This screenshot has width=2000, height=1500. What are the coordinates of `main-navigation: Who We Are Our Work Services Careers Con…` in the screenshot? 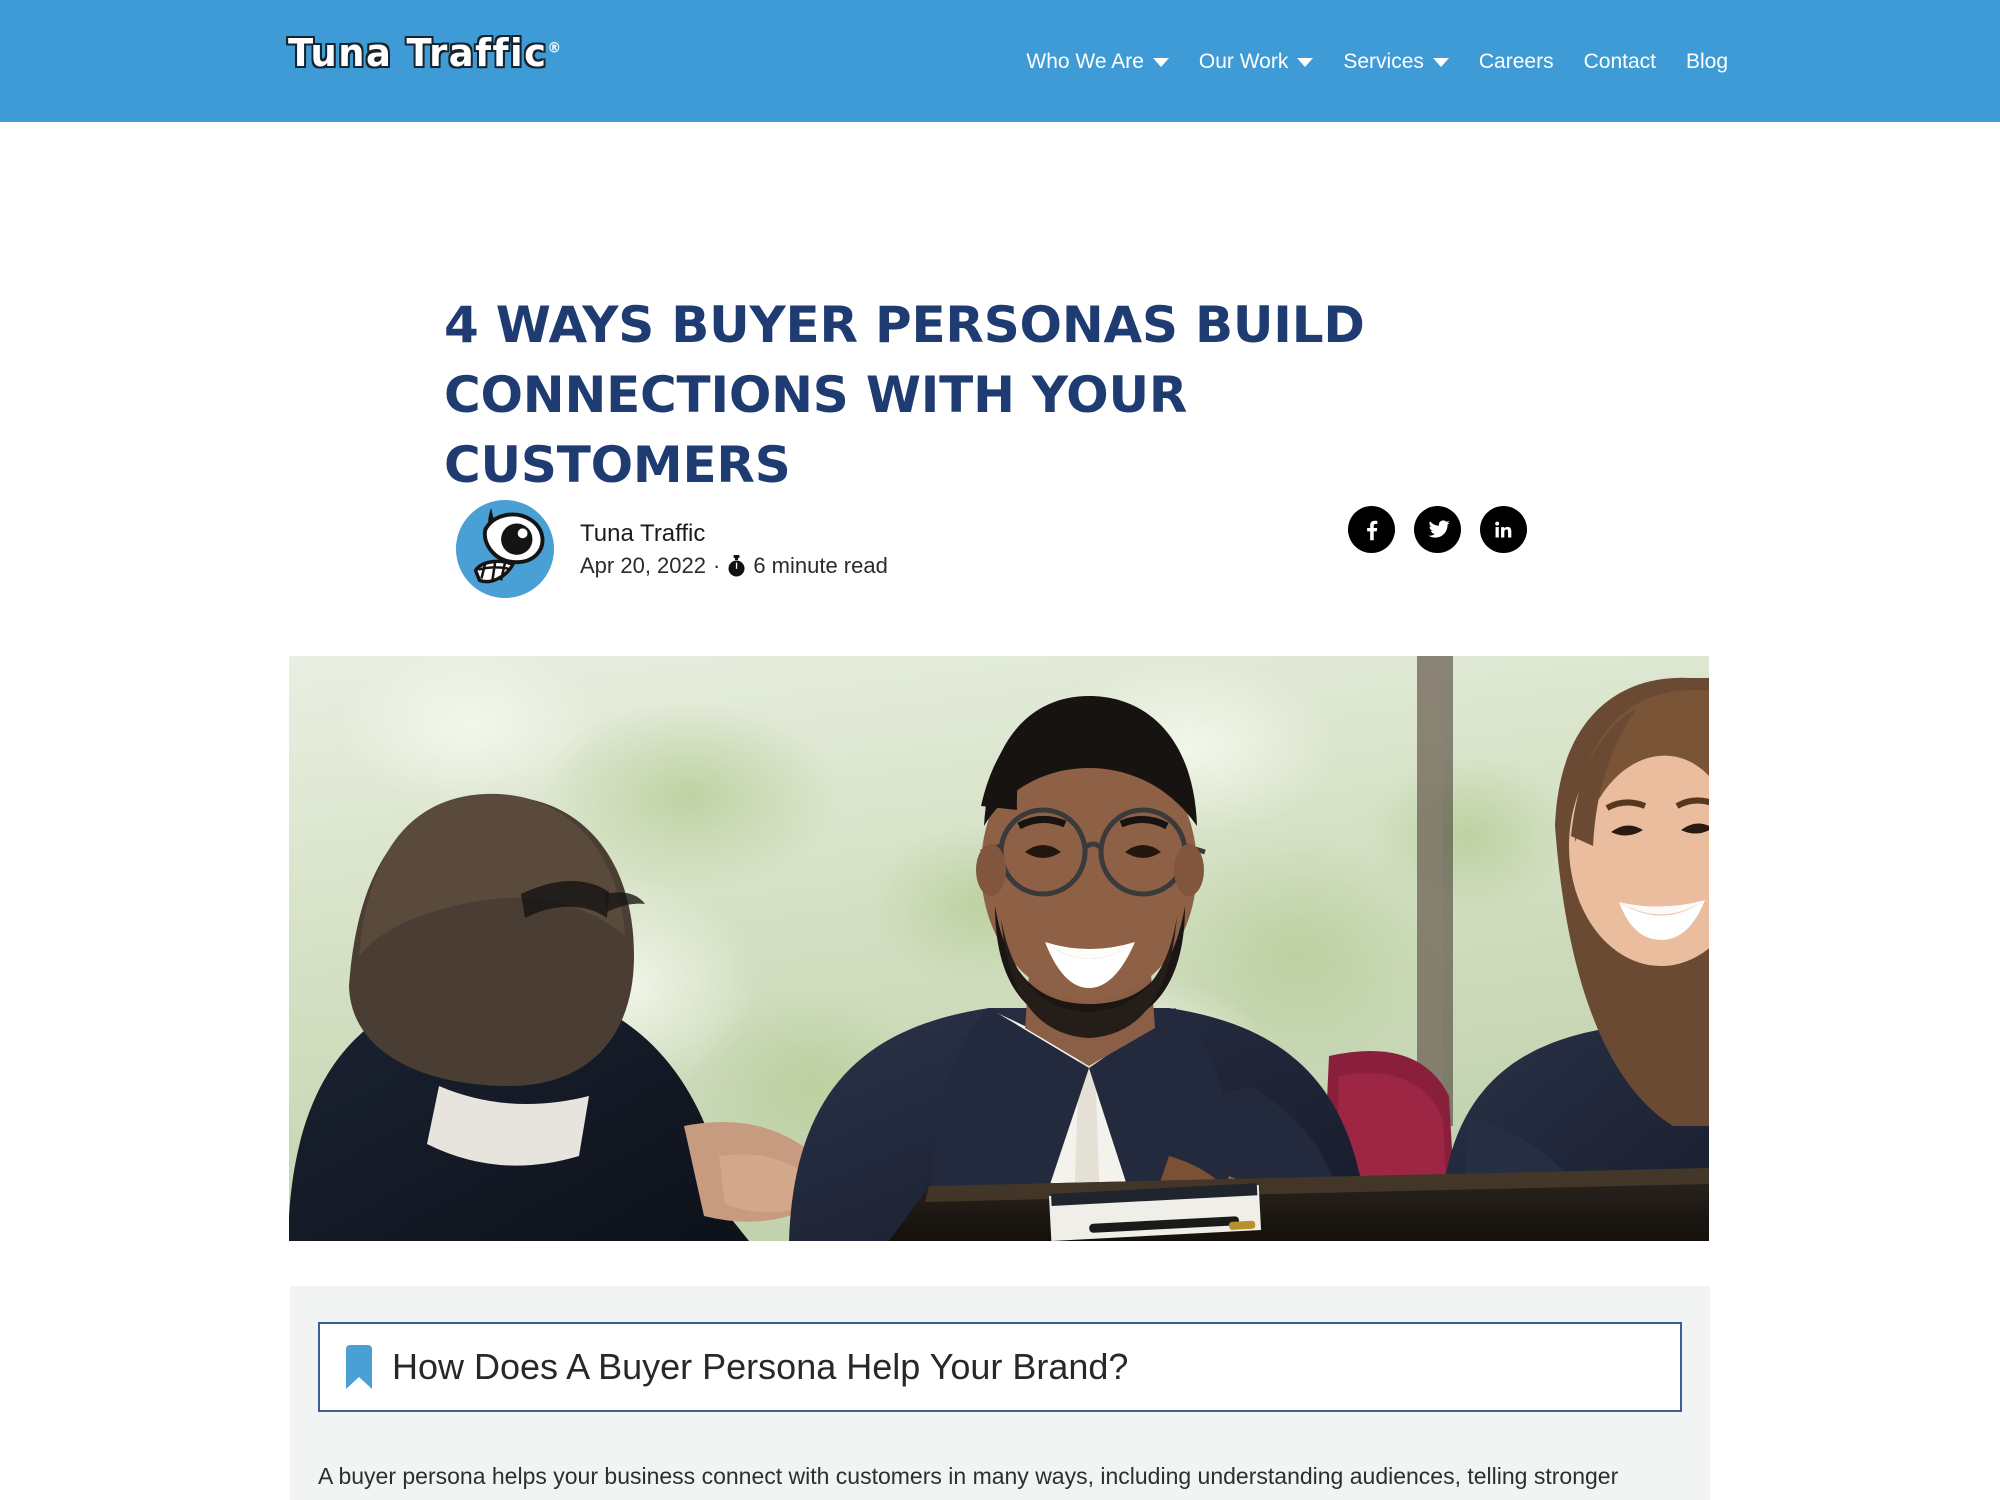 It's located at (1369, 61).